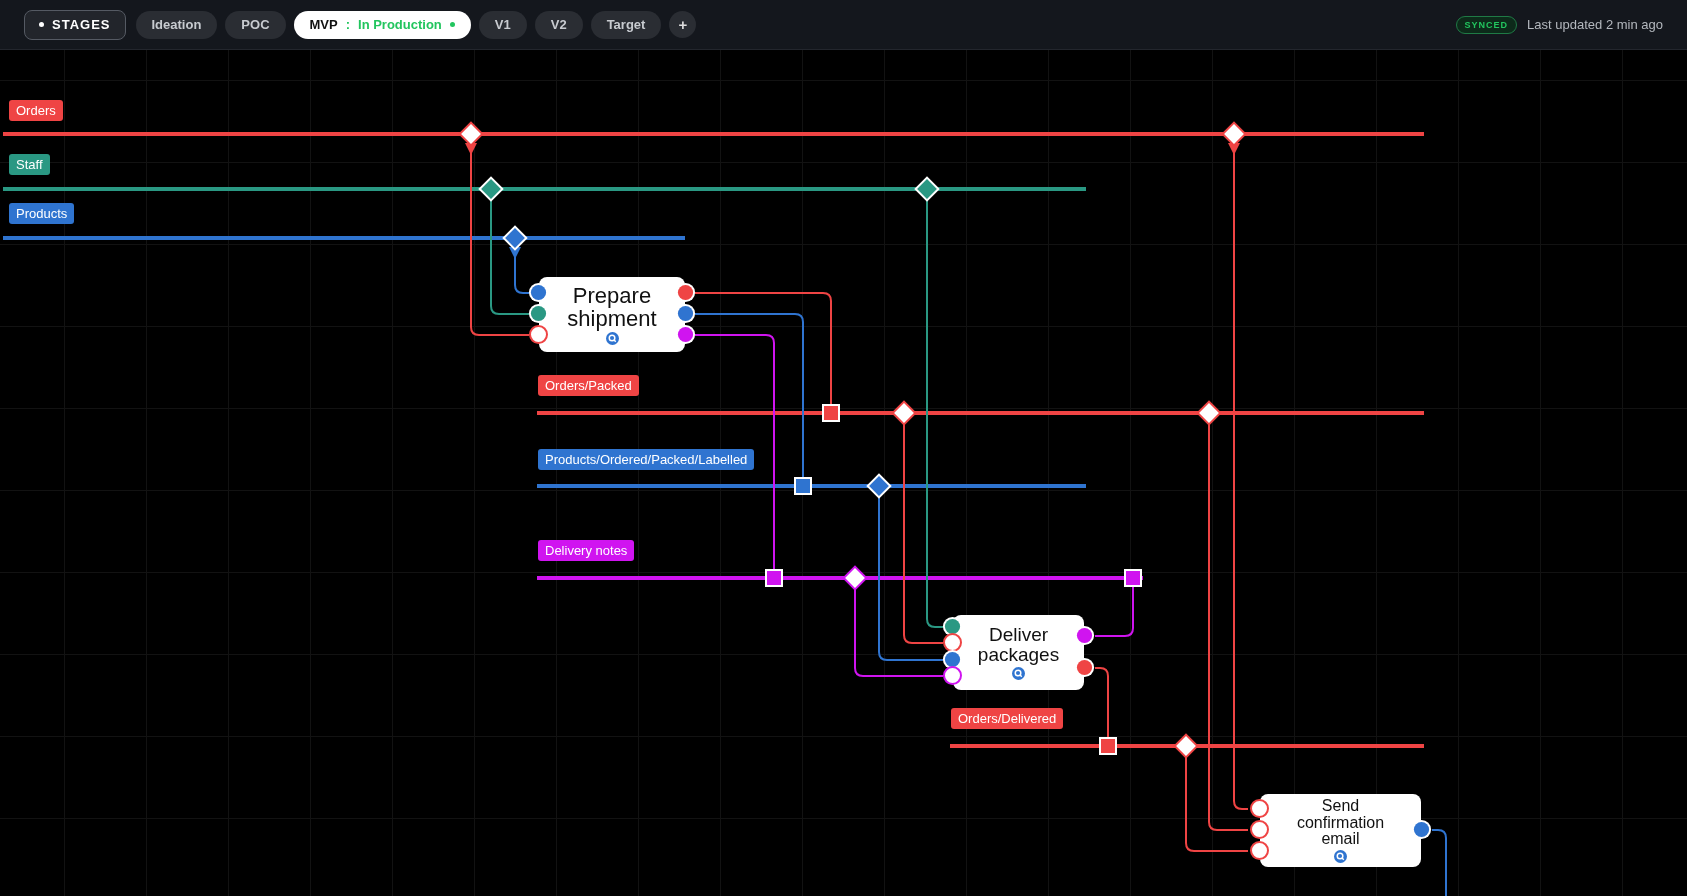  Describe the element at coordinates (176, 24) in the screenshot. I see `stage-tab: Ideation` at that location.